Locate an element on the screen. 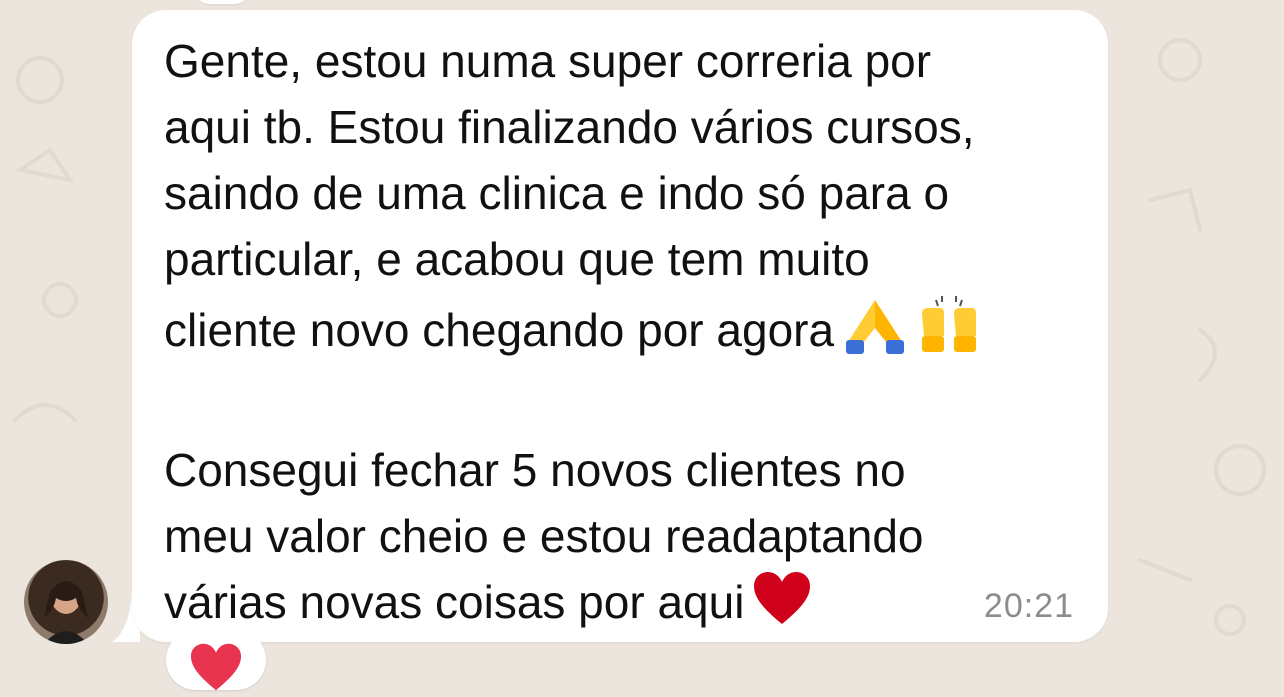  message-reaction is located at coordinates (216, 660).